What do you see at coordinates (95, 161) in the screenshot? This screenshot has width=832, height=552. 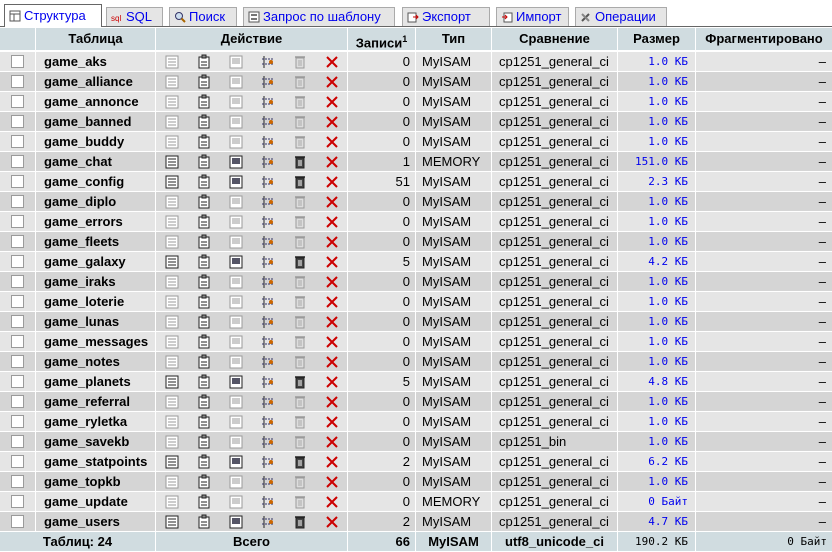 I see `table-name-link: game_chat` at bounding box center [95, 161].